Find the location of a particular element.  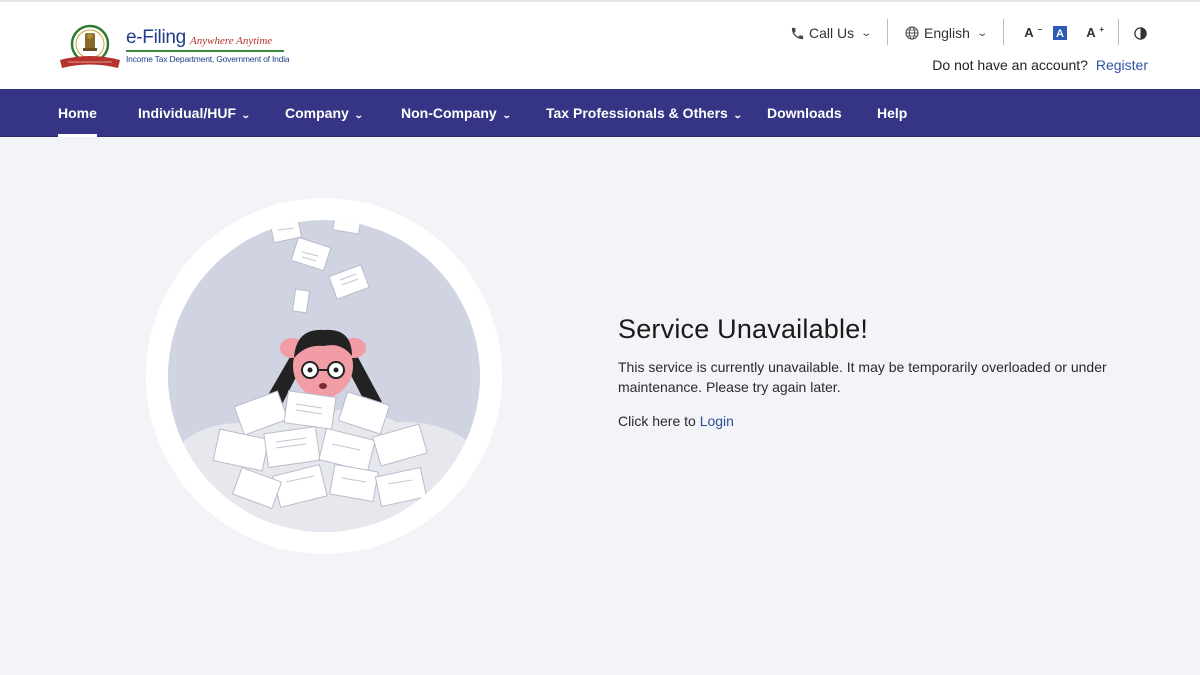

nav-item-help: Help is located at coordinates (892, 113).